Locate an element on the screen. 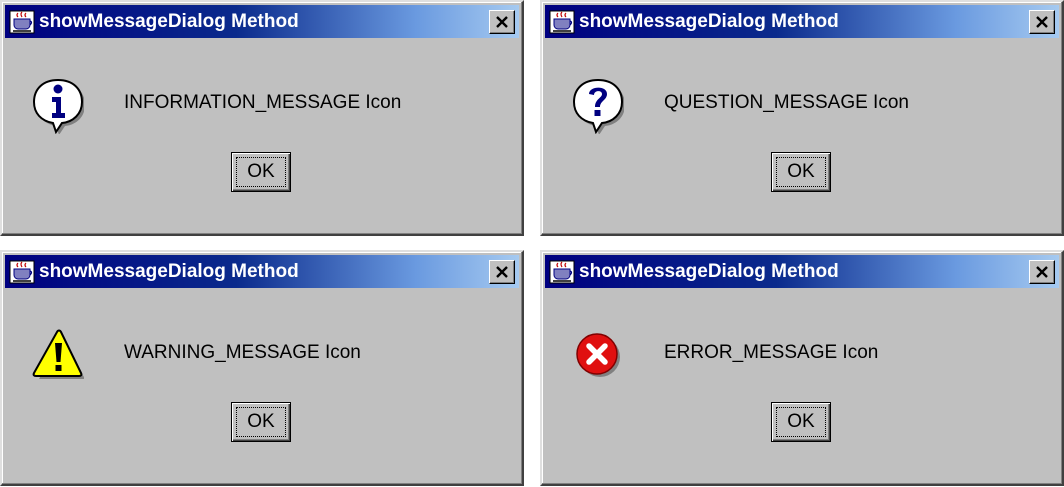 This screenshot has width=1064, height=487. warning-icon is located at coordinates (58, 354).